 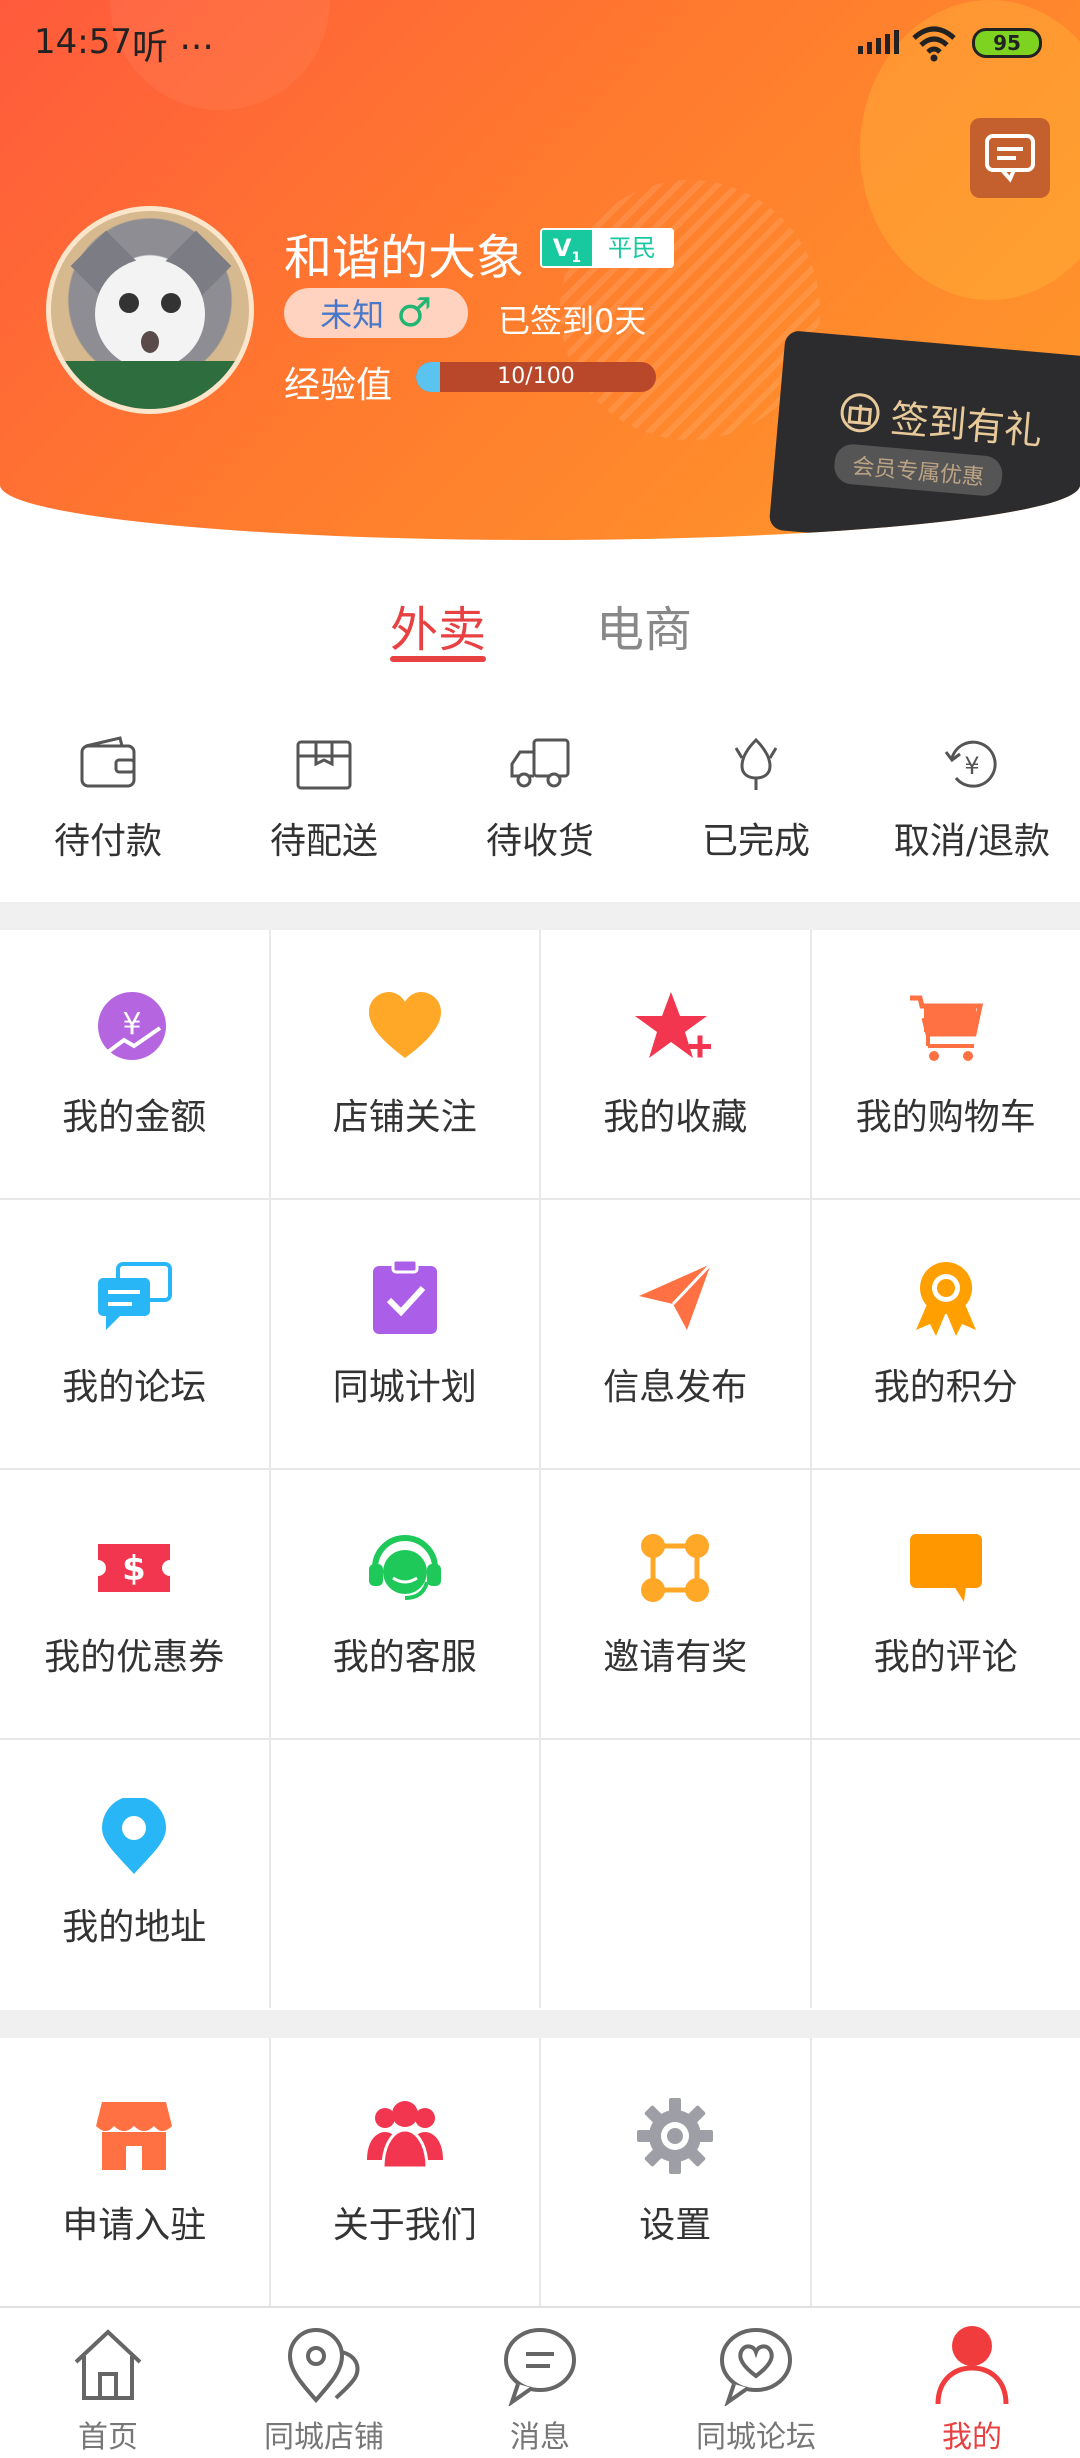 I want to click on feature-address: 我的地址, so click(x=134, y=1874).